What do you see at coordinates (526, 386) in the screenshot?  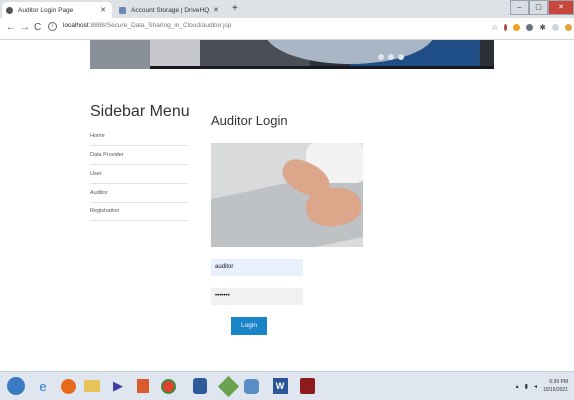 I see `network-icon: ▮` at bounding box center [526, 386].